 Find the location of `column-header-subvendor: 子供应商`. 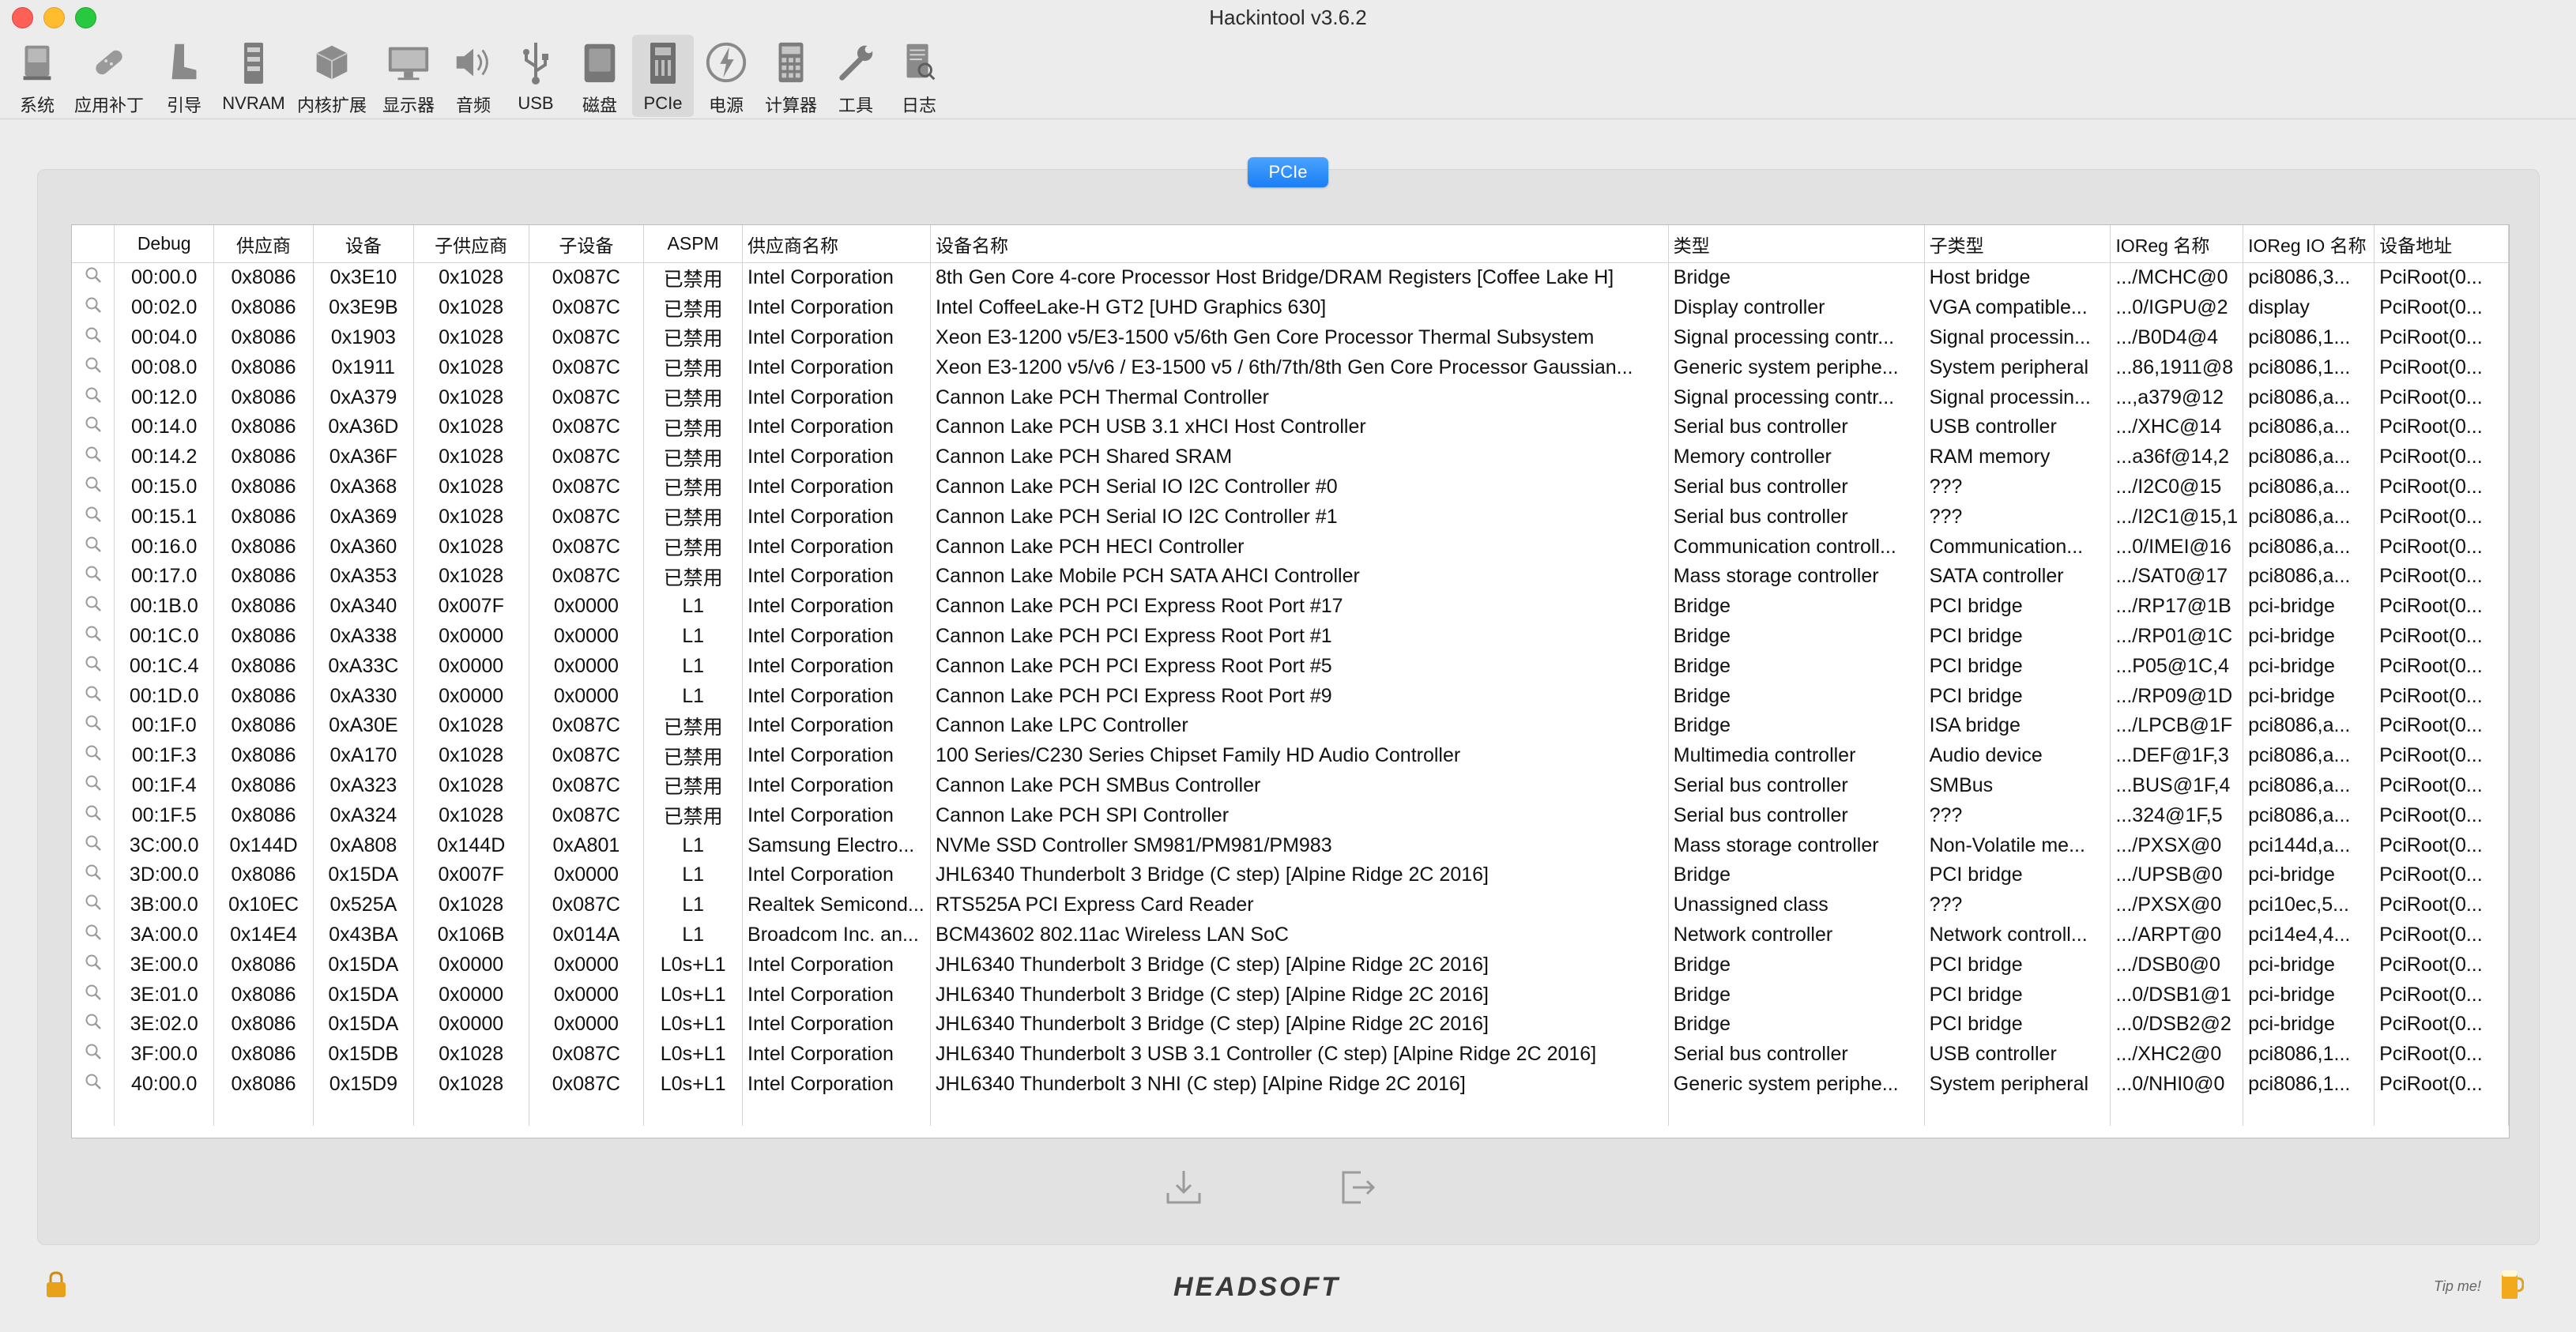

column-header-subvendor: 子供应商 is located at coordinates (471, 244).